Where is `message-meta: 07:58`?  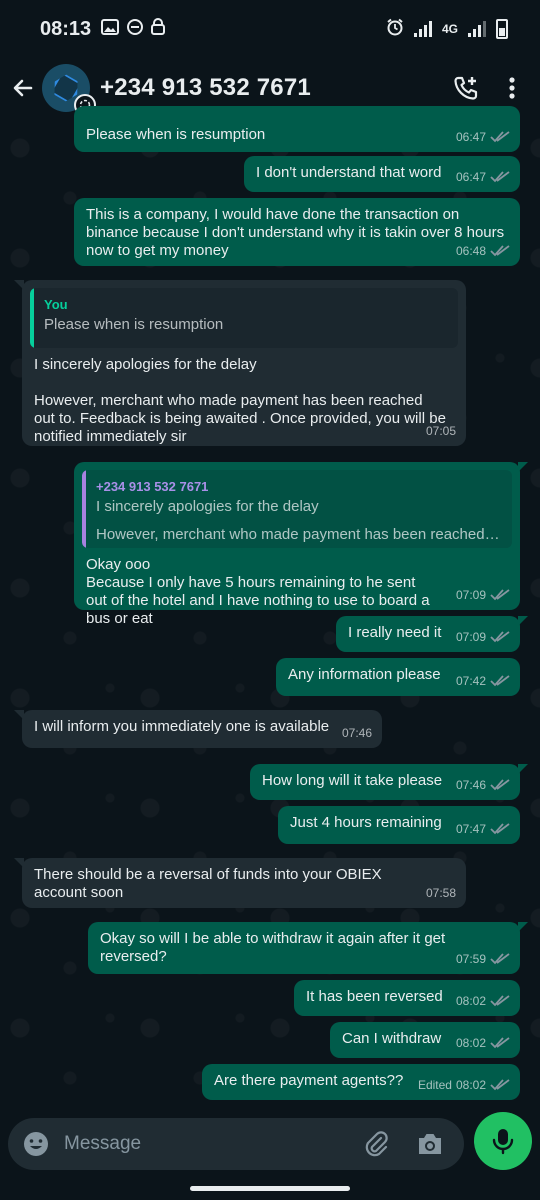
message-meta: 07:58 is located at coordinates (441, 893).